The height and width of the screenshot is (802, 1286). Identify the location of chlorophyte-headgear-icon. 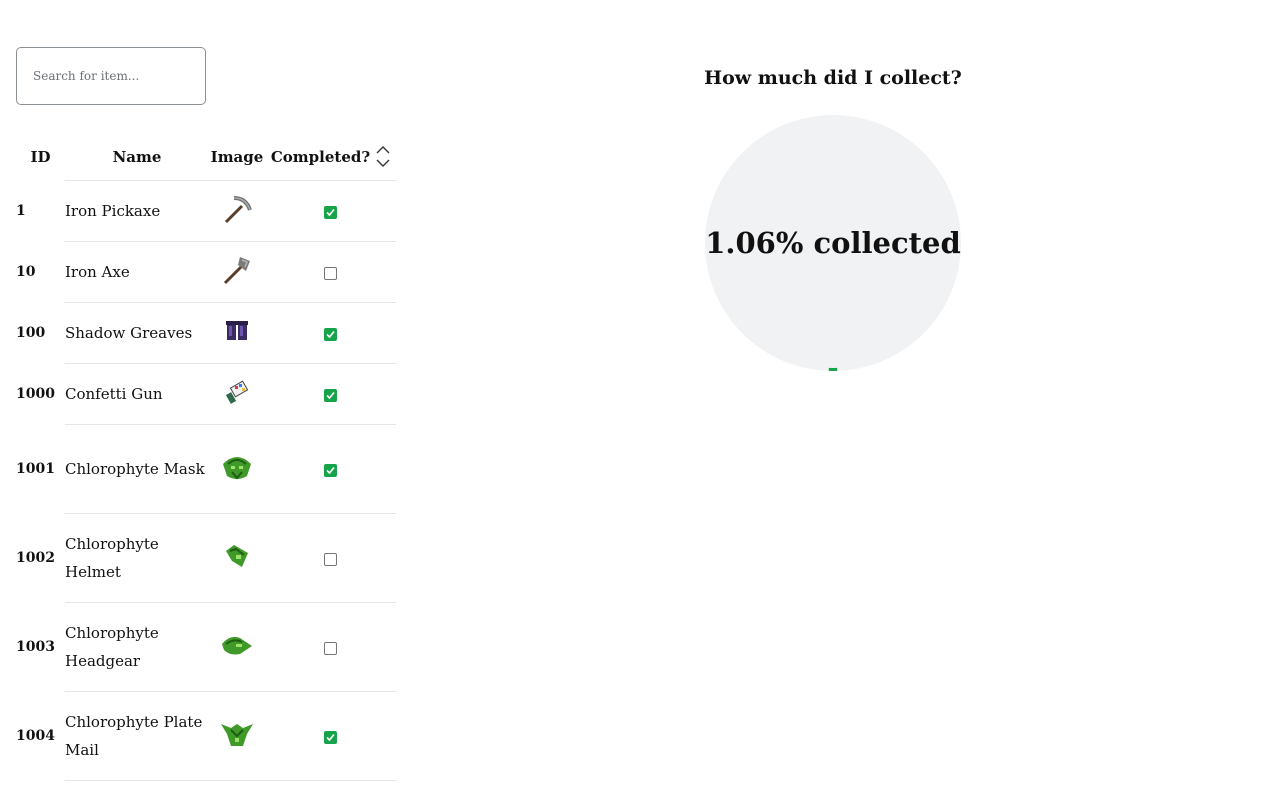
(237, 647).